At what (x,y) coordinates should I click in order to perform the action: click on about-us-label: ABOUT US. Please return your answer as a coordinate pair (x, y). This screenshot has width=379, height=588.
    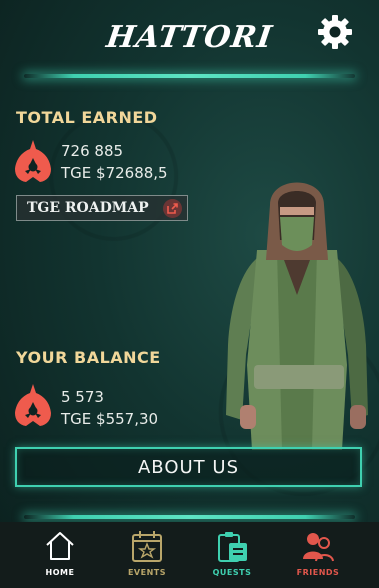
    Looking at the image, I should click on (188, 467).